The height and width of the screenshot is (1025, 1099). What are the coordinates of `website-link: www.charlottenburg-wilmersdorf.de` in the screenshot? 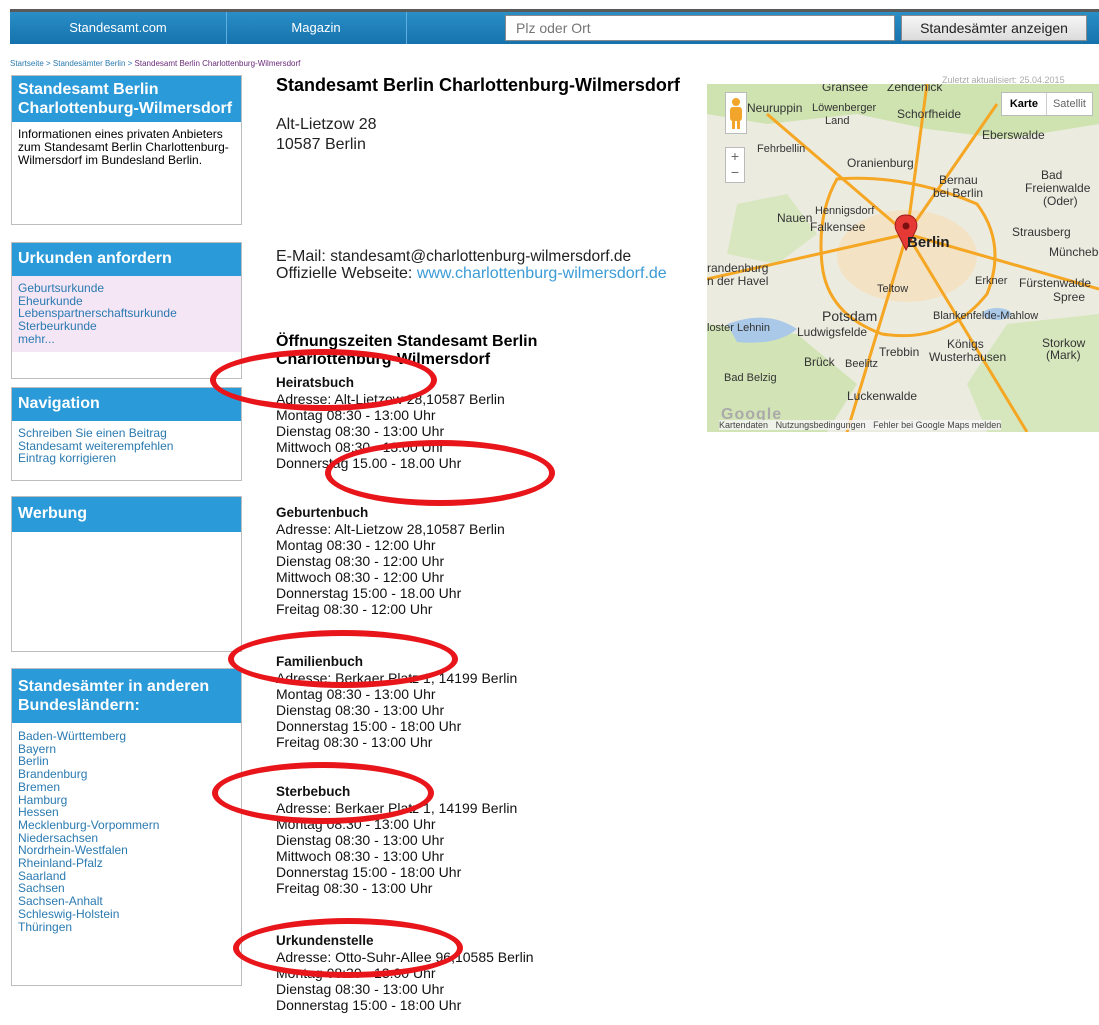 It's located at (542, 273).